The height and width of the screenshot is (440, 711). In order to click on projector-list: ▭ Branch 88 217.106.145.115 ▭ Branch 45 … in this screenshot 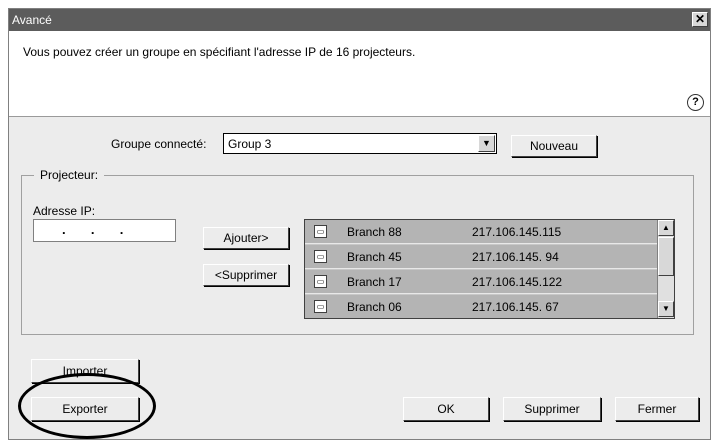, I will do `click(489, 269)`.